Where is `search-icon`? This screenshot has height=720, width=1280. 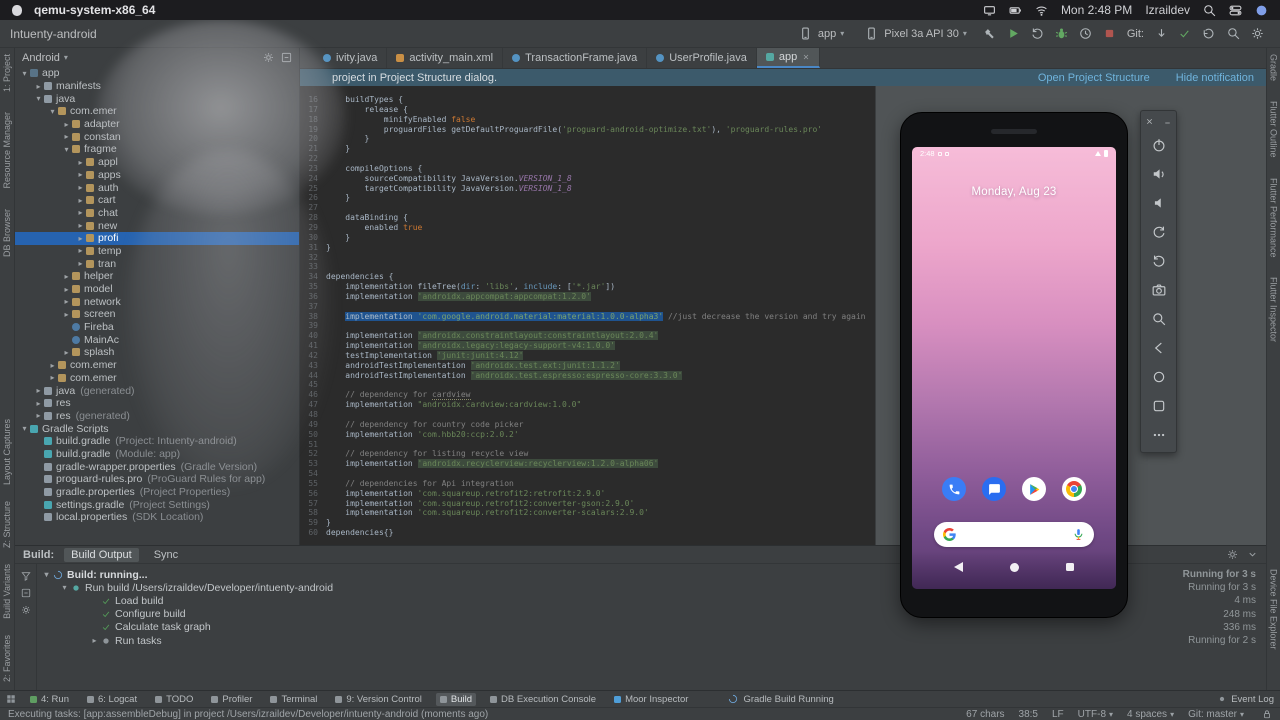
search-icon is located at coordinates (1233, 33).